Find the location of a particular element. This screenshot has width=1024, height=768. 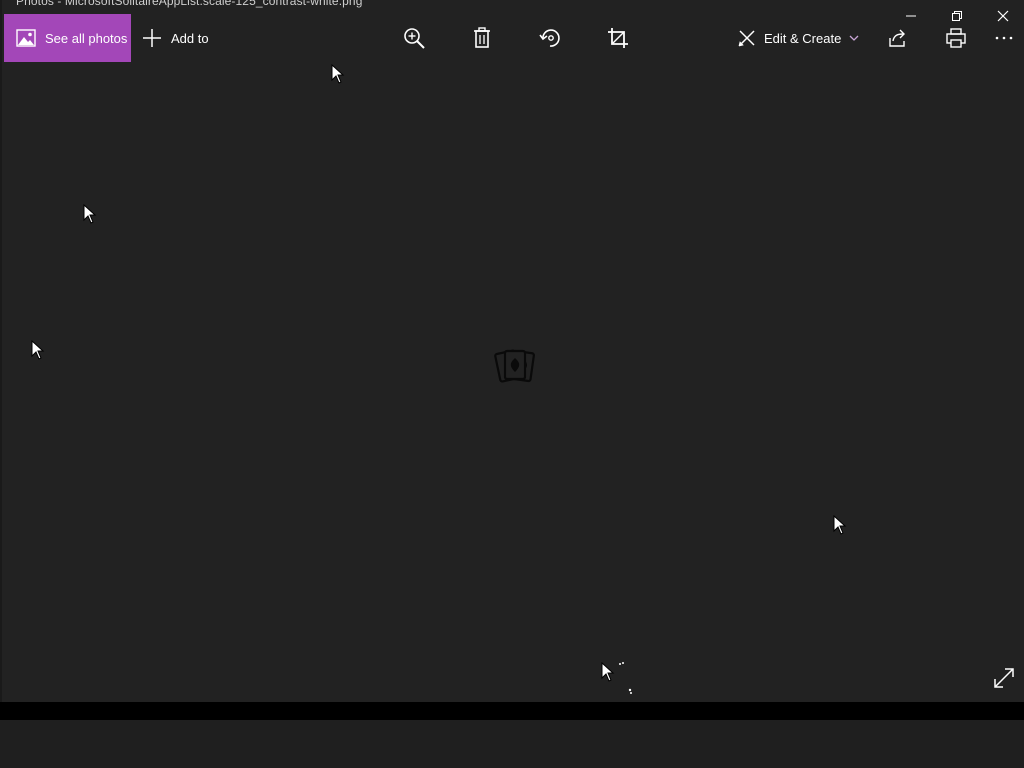

expand-icon is located at coordinates (1004, 678).